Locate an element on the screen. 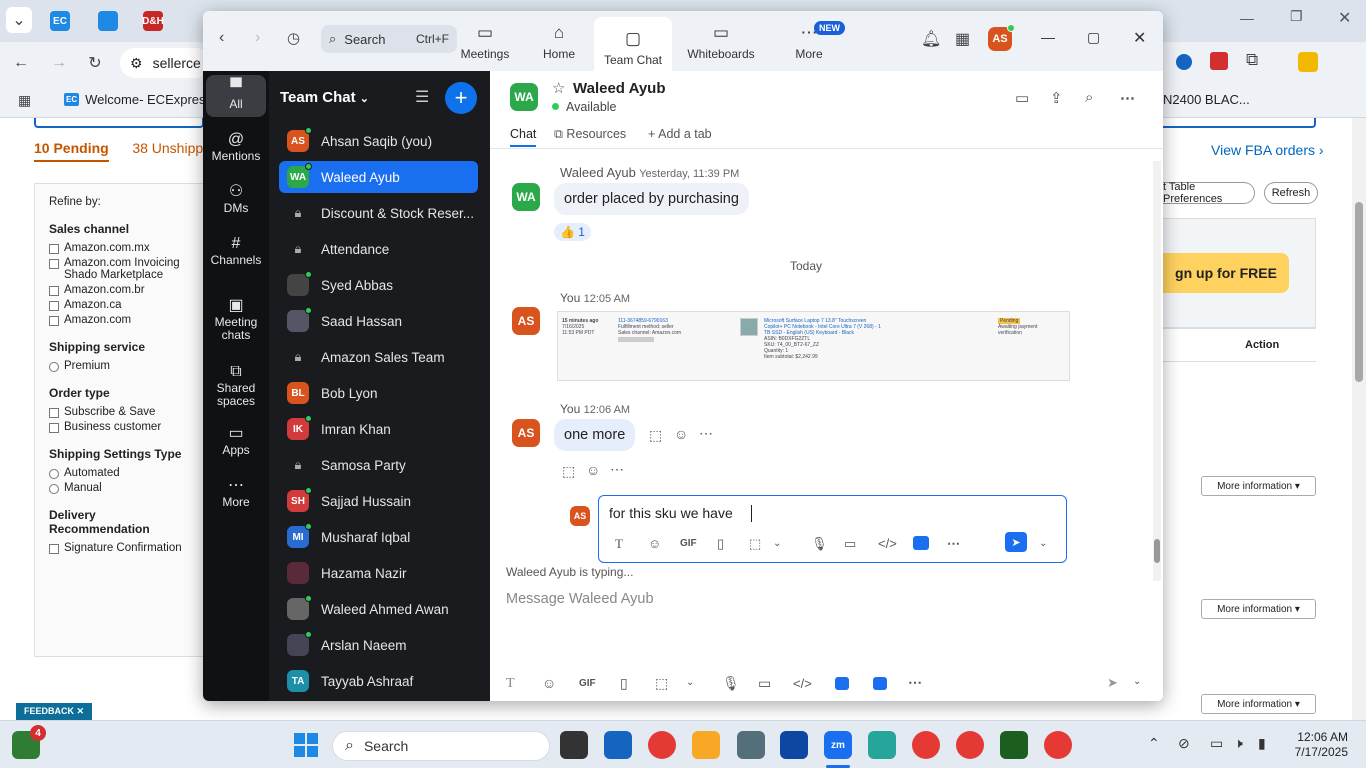  contact-item: Hazama Nazir is located at coordinates (378, 573).